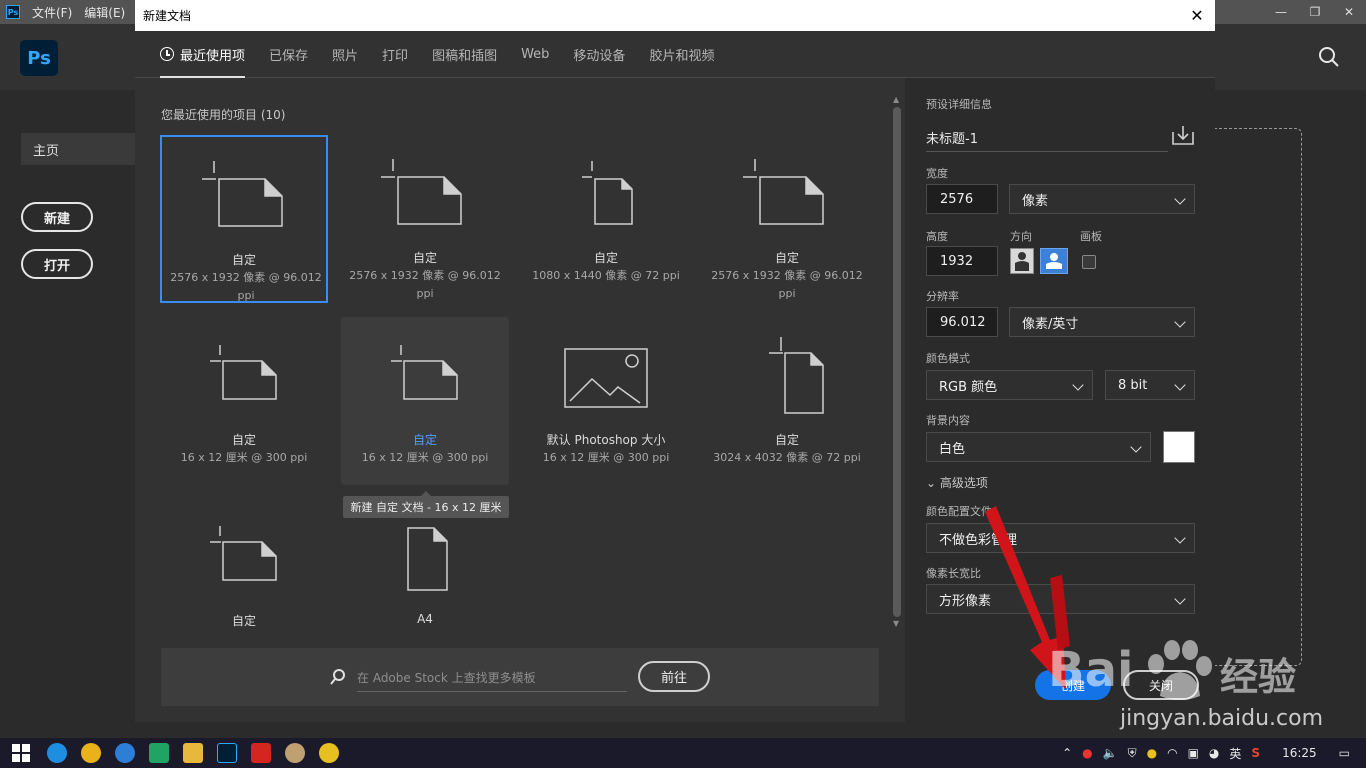  I want to click on width-unit-select: 像素, so click(1102, 199).